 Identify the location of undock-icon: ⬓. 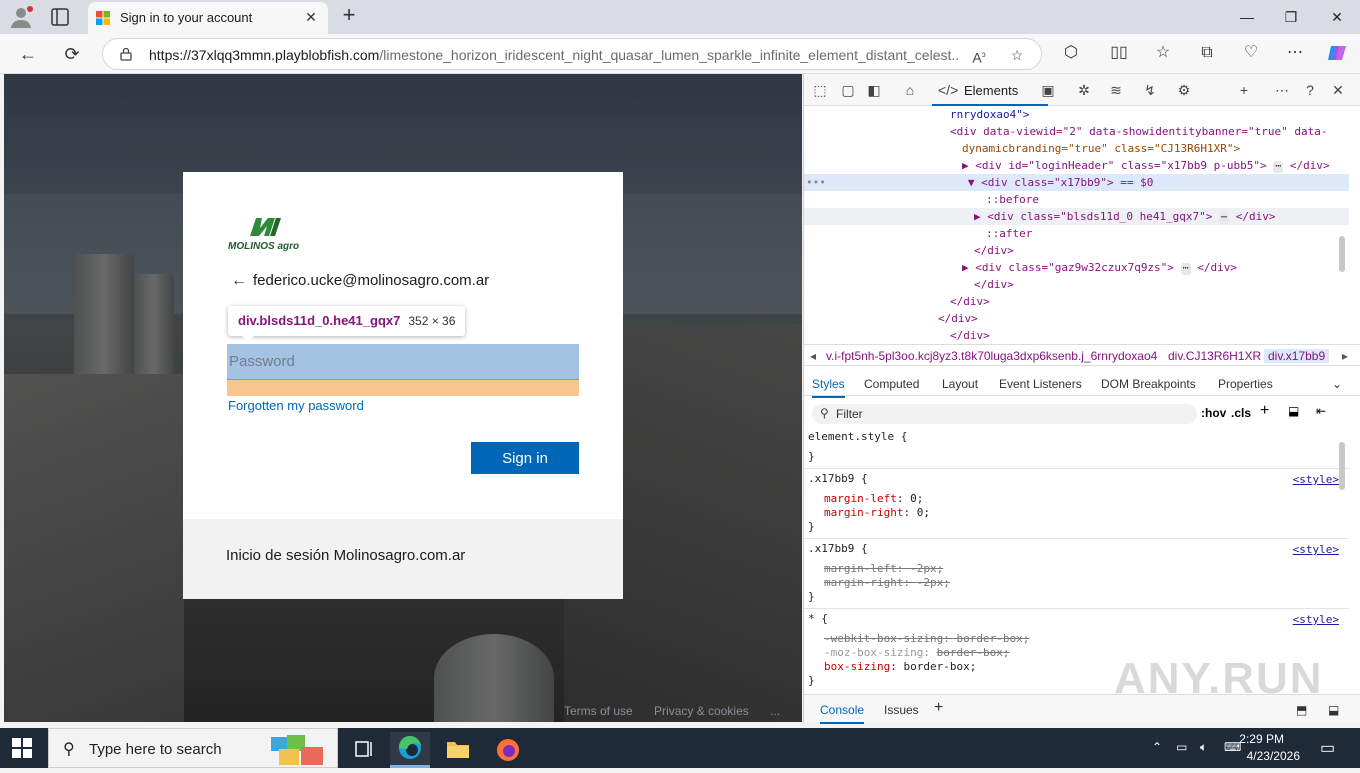
(1333, 710).